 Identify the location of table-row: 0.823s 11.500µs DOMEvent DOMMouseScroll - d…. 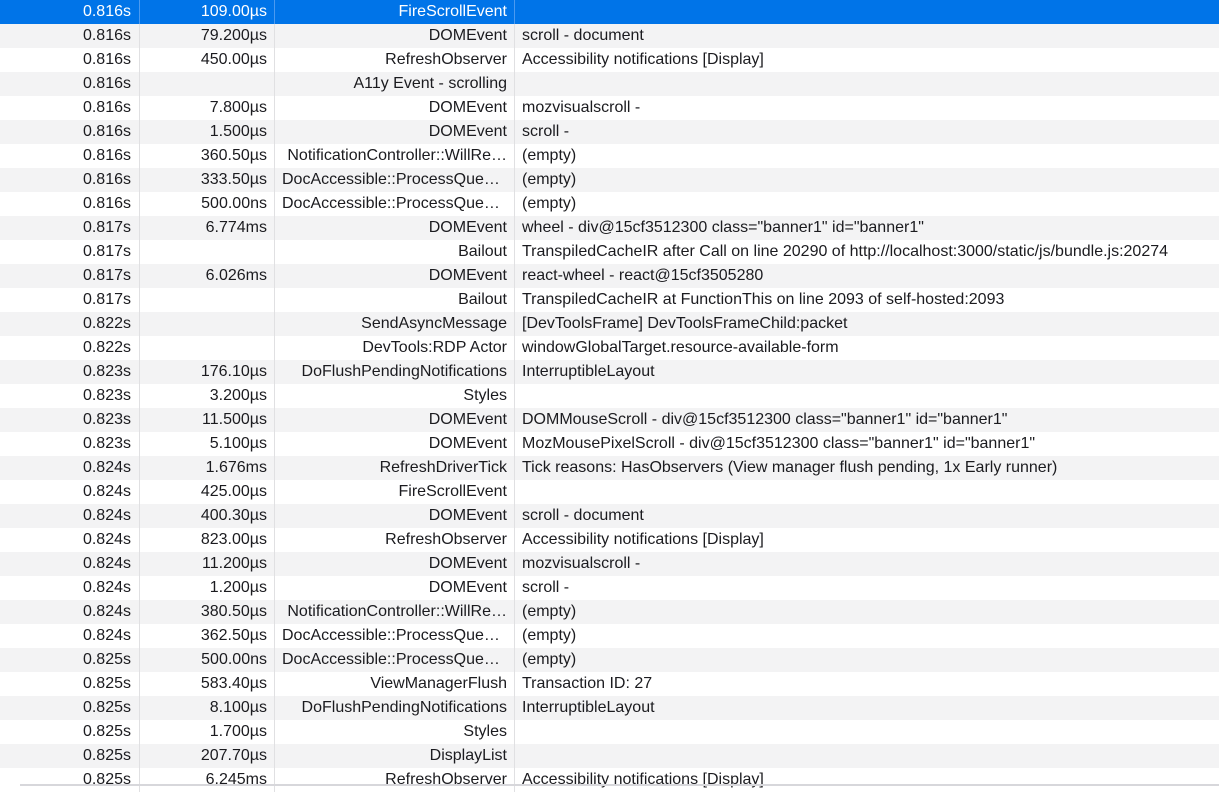
(609, 420).